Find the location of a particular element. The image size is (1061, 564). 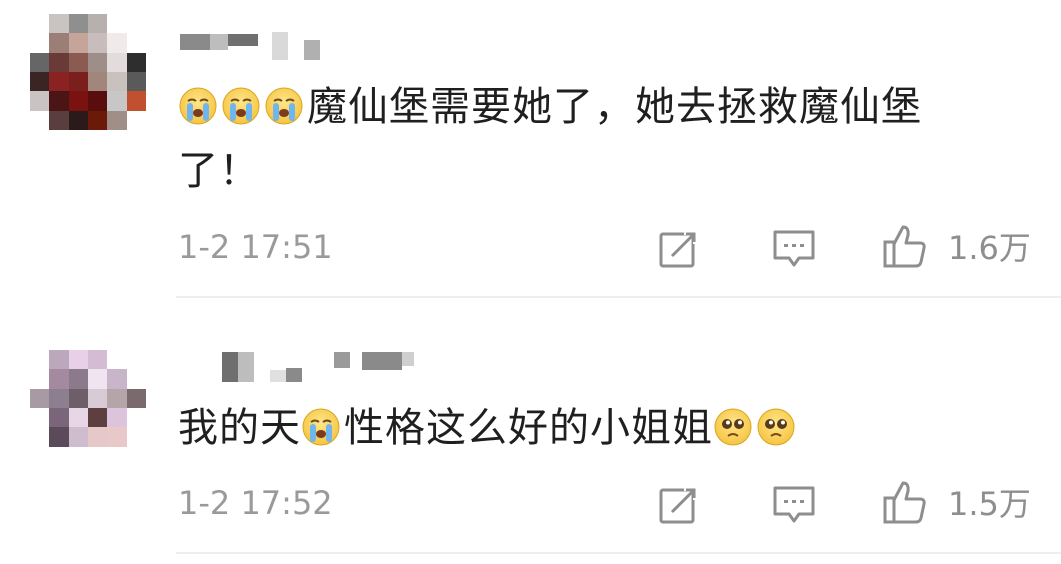

comment-icon is located at coordinates (794, 504).